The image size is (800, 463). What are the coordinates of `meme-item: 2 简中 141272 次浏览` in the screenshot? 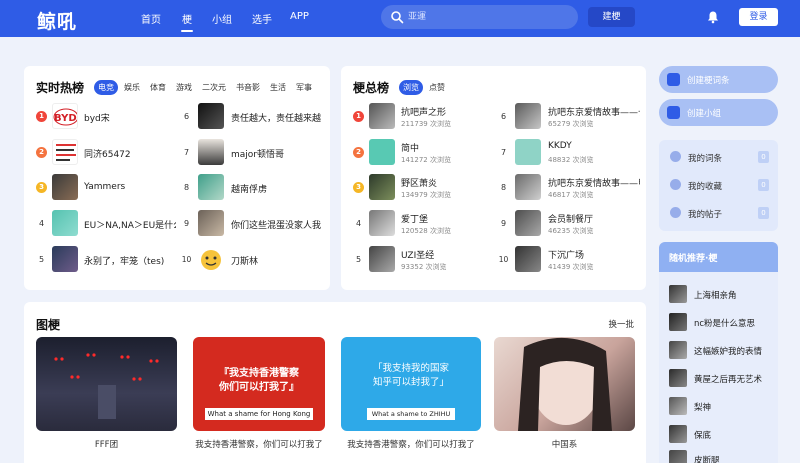 It's located at (423, 154).